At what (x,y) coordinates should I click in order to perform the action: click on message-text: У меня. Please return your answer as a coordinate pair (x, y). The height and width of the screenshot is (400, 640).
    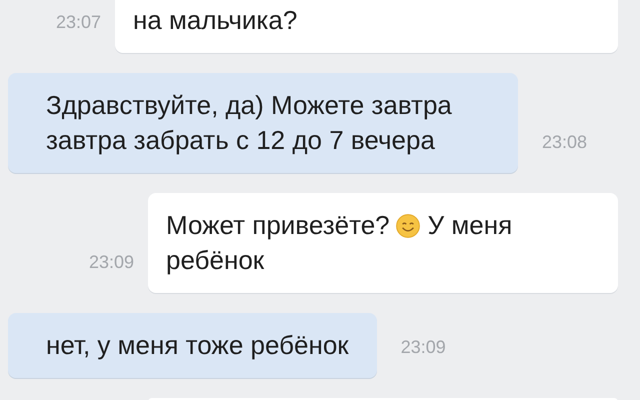
    Looking at the image, I should click on (470, 225).